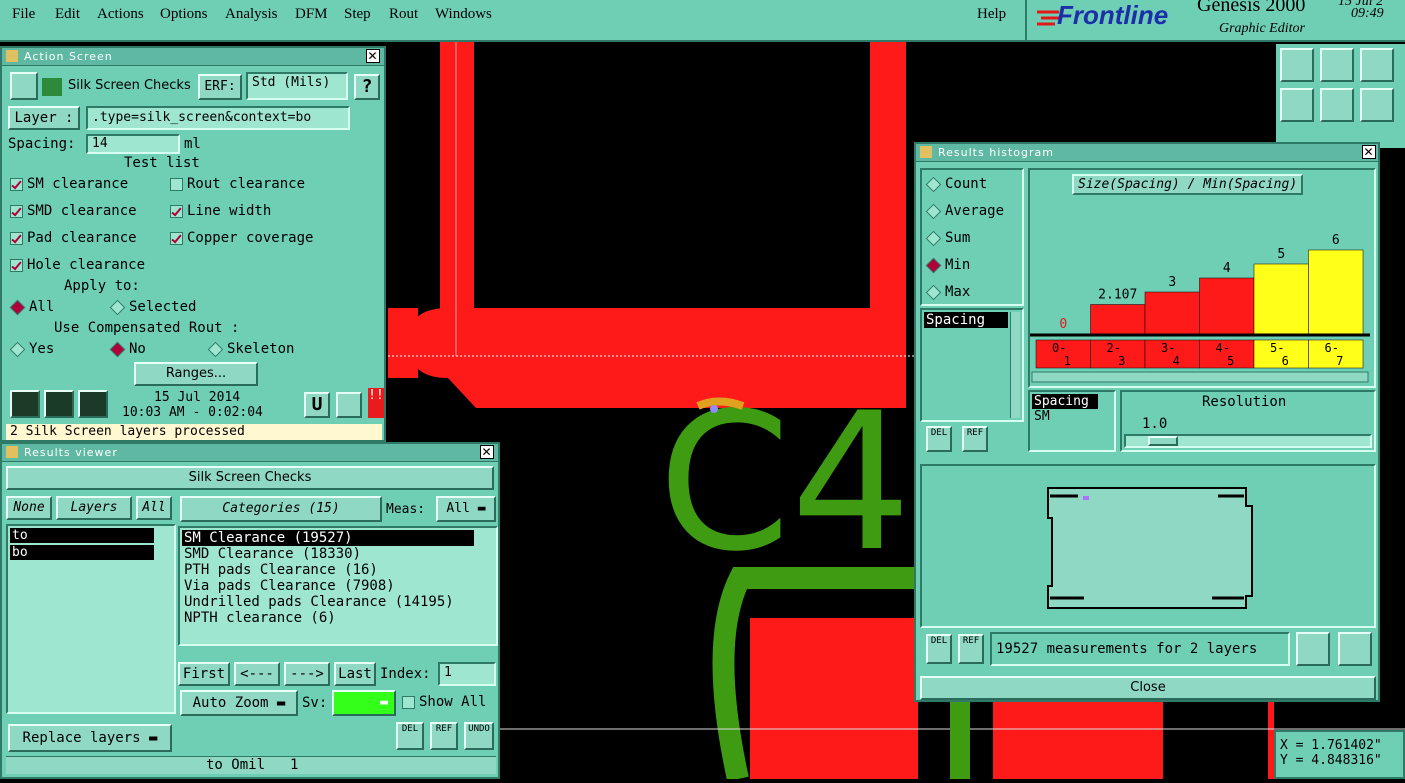 This screenshot has height=783, width=1405. Describe the element at coordinates (357, 14) in the screenshot. I see `menu-step: Step` at that location.